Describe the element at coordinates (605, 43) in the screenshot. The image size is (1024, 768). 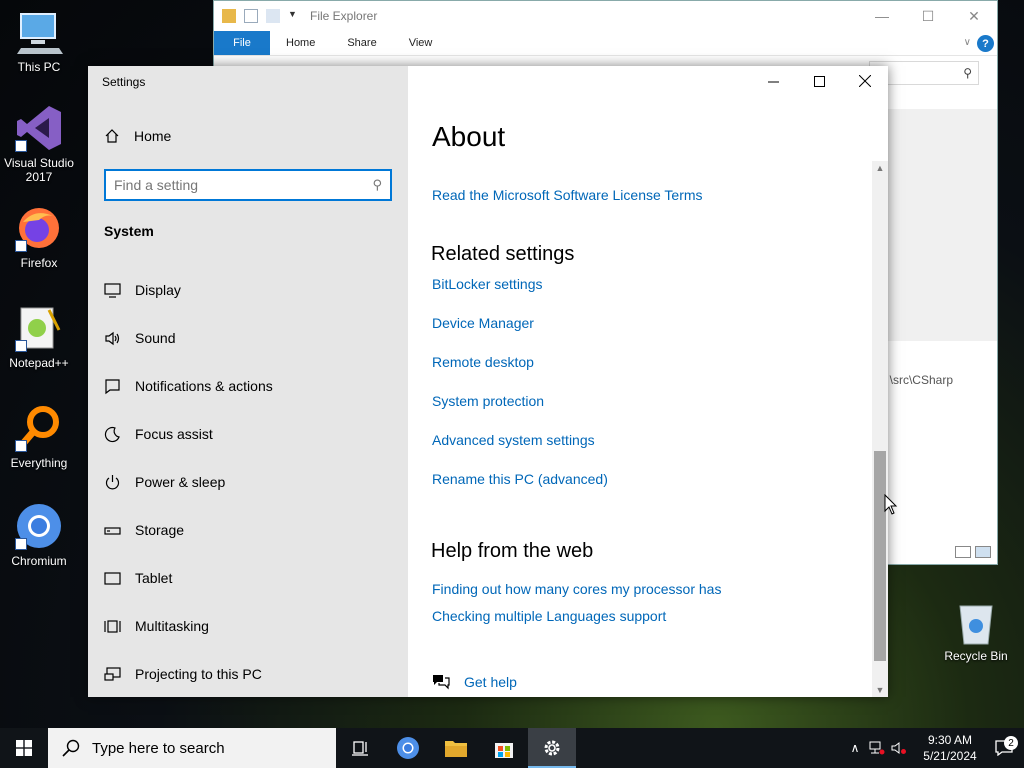
I see `ribbon-tabs: File Home Share View` at that location.